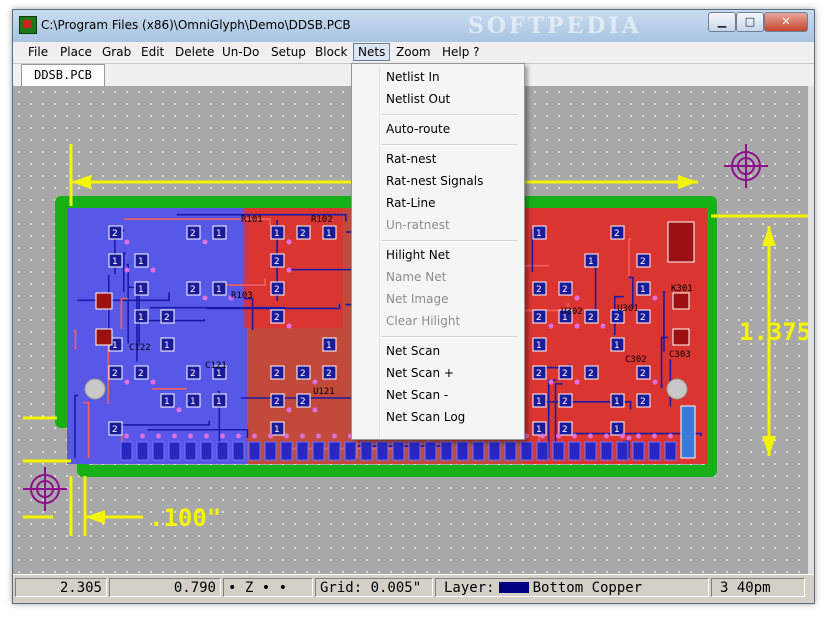 Image resolution: width=835 pixels, height=623 pixels. I want to click on component-k301, so click(681, 242).